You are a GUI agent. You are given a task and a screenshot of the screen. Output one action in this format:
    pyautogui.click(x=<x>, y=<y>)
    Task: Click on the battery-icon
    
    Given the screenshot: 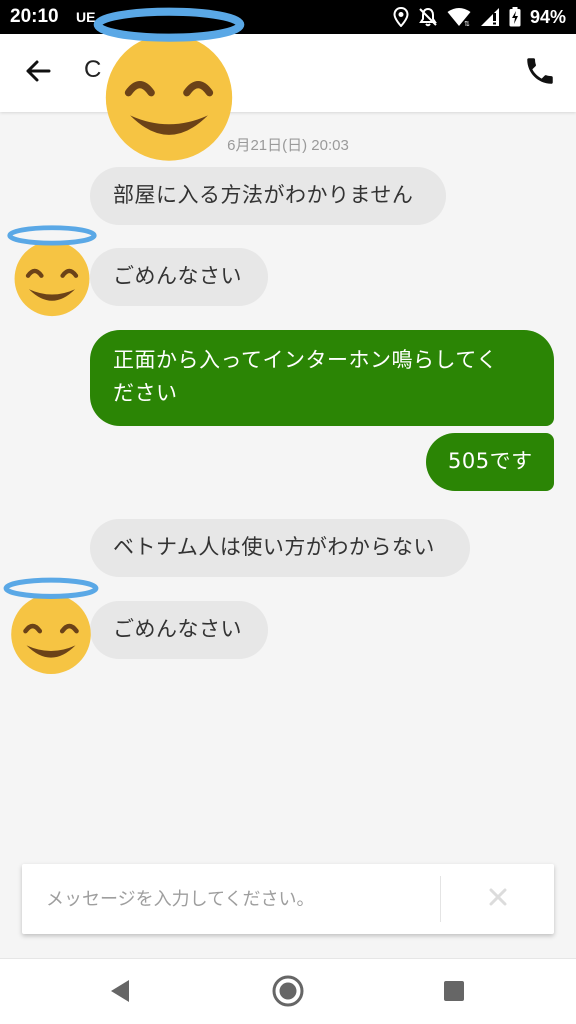 What is the action you would take?
    pyautogui.click(x=515, y=17)
    